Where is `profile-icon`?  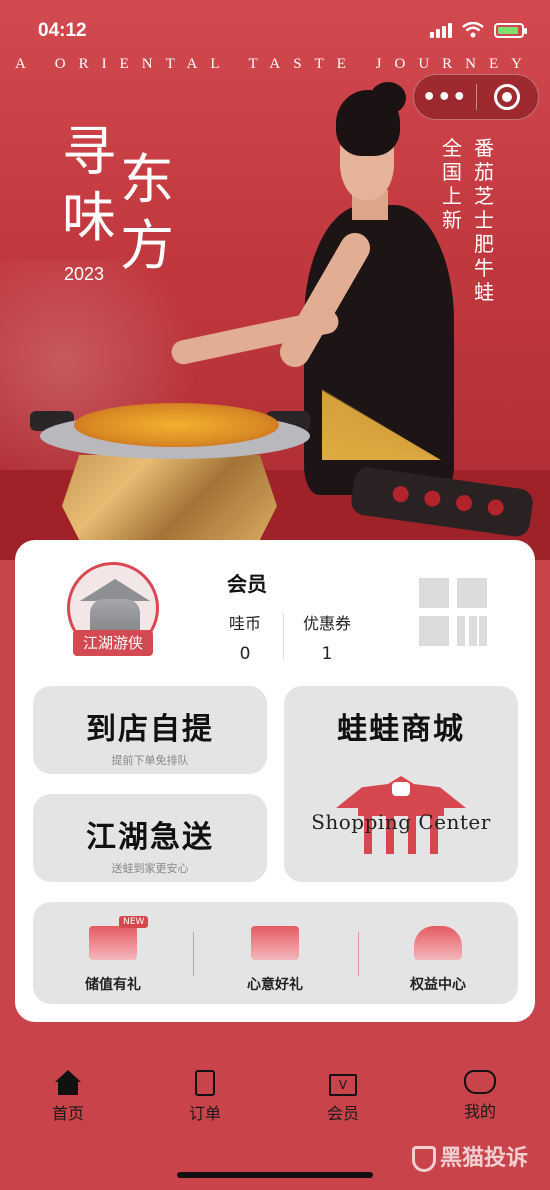
profile-icon is located at coordinates (480, 1082).